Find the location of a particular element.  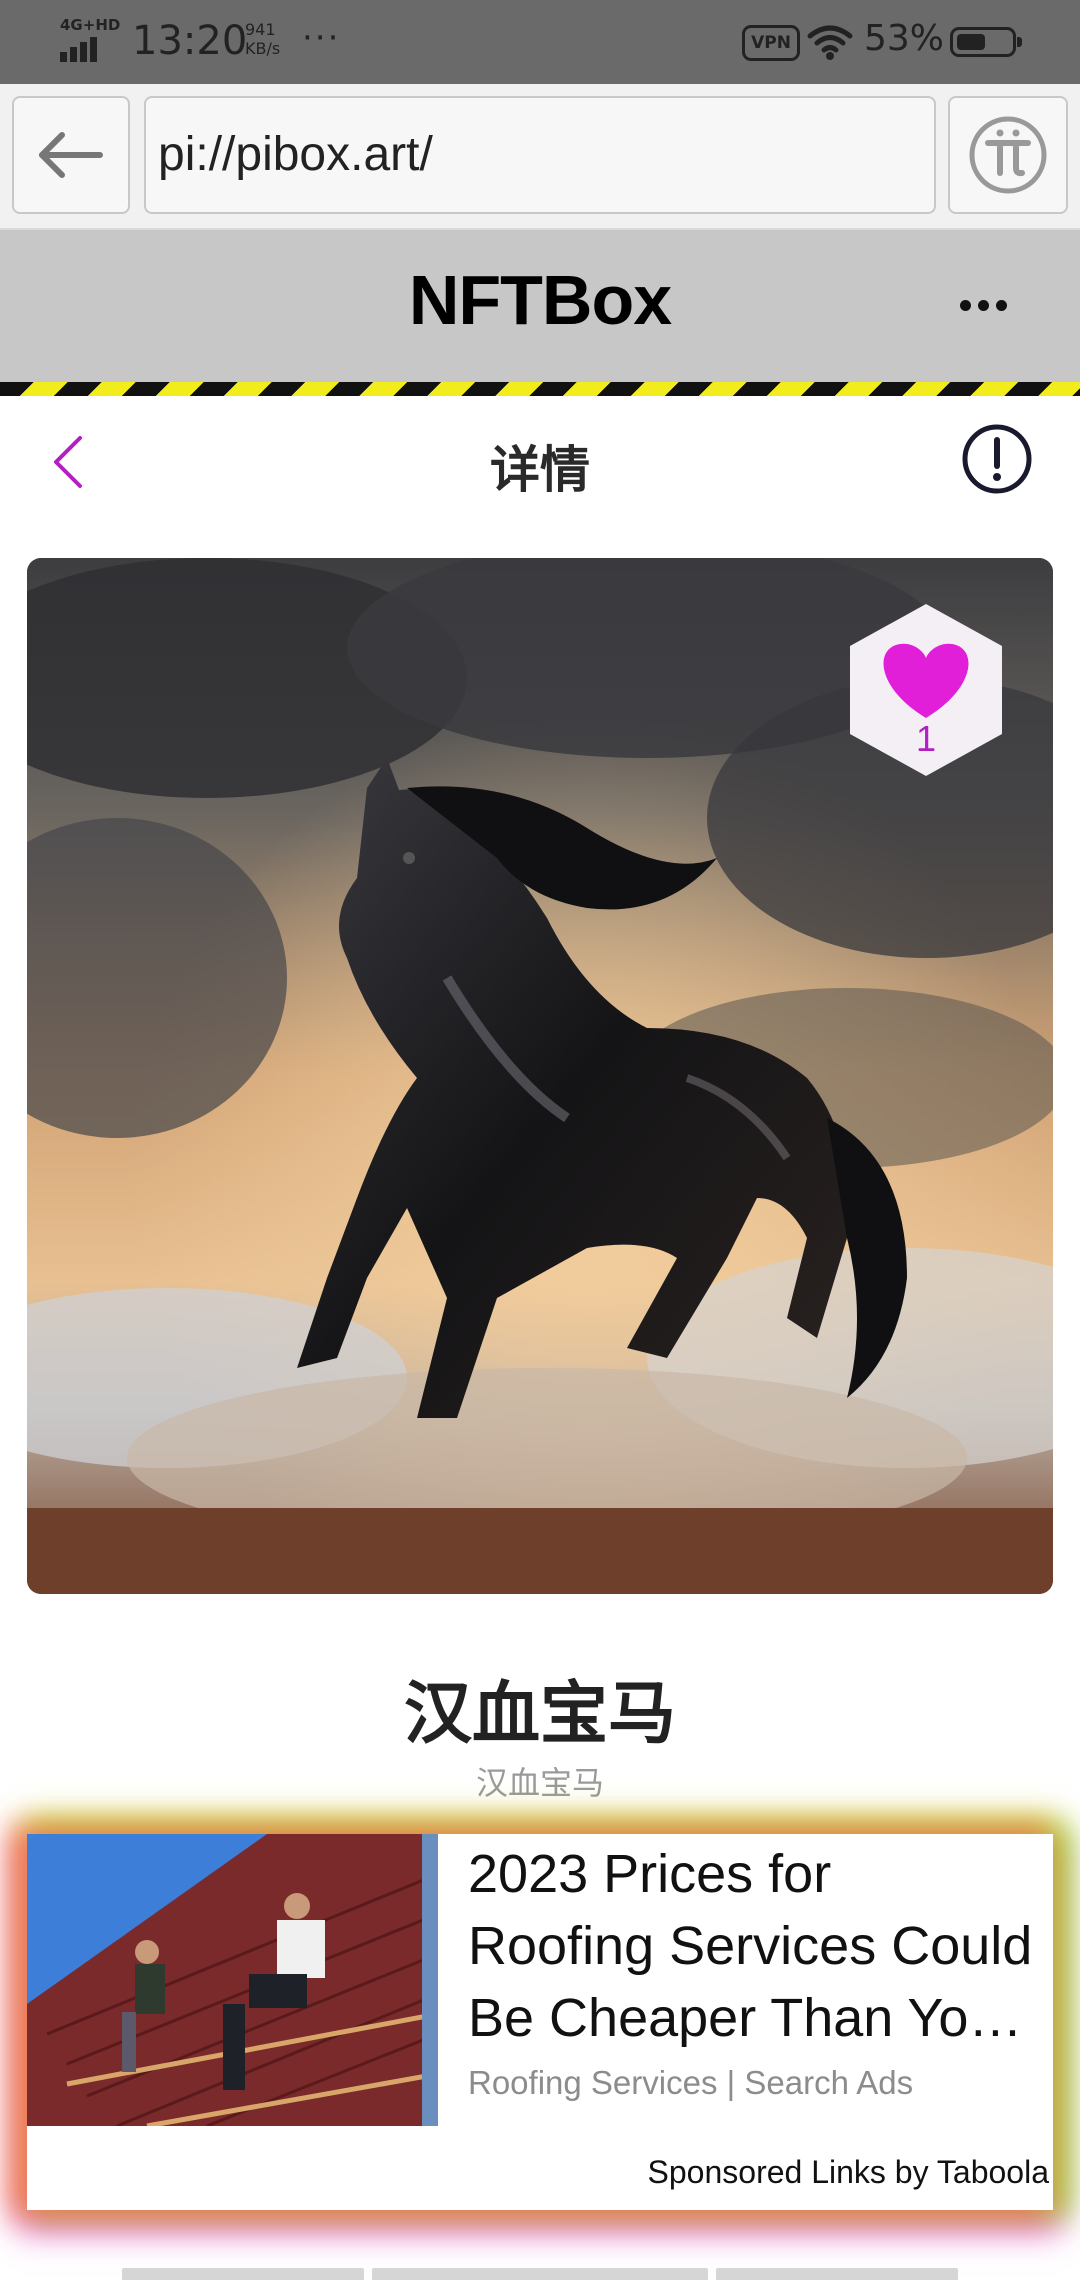

like-count: 1 is located at coordinates (926, 738).